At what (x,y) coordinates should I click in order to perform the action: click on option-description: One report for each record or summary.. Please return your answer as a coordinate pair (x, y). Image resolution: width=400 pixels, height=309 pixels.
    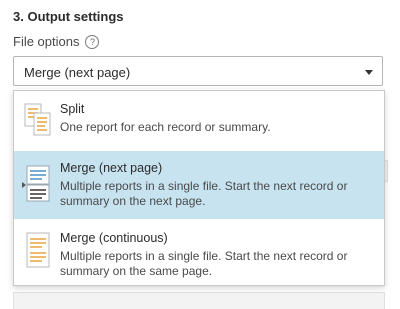
    Looking at the image, I should click on (165, 127).